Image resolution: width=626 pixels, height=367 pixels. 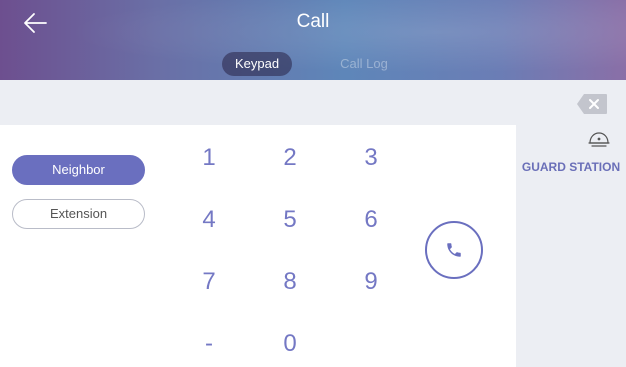 What do you see at coordinates (364, 64) in the screenshot?
I see `tab-call-log: Call Log` at bounding box center [364, 64].